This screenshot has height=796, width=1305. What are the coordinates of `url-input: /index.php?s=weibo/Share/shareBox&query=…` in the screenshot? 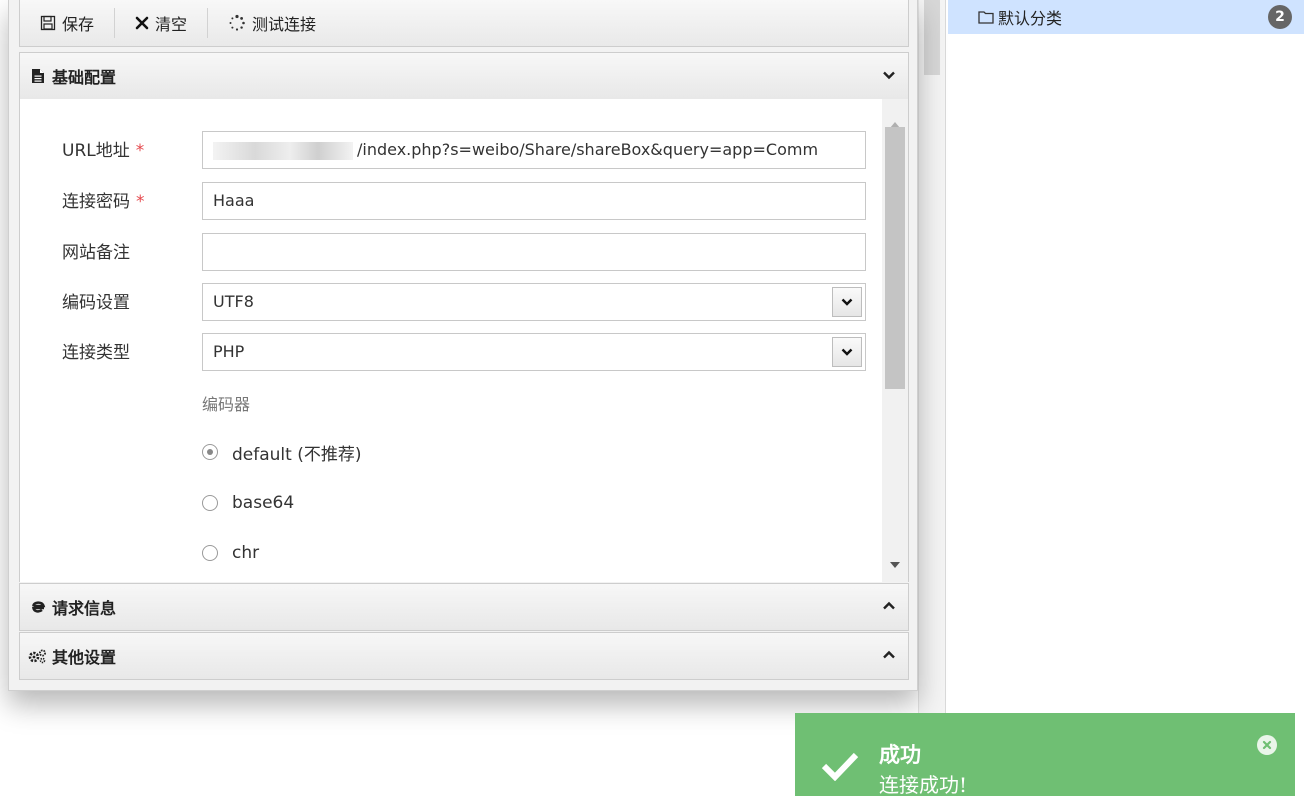 It's located at (534, 150).